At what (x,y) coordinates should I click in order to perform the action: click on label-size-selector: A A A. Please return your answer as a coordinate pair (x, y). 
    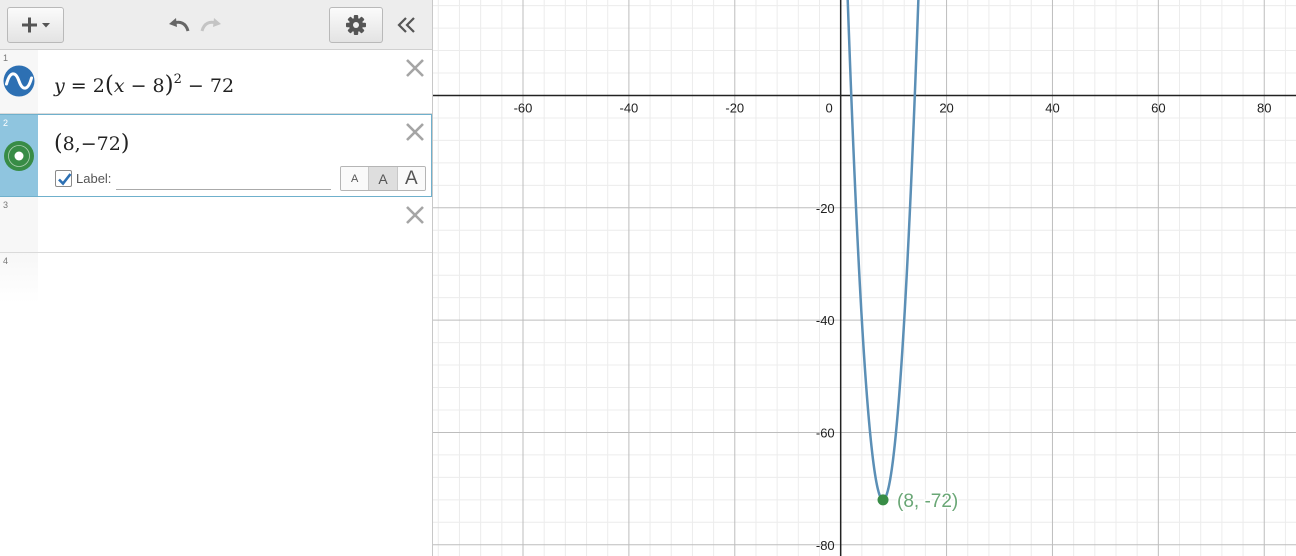
    Looking at the image, I should click on (383, 178).